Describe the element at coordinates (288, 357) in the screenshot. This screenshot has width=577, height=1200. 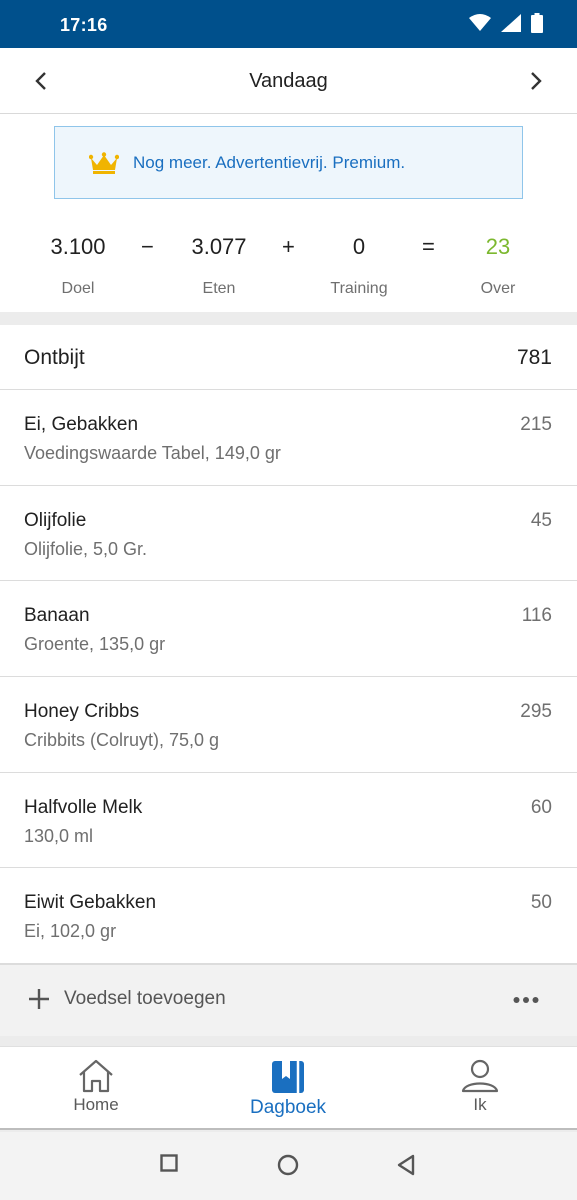
I see `meal-header: Ontbijt 781` at that location.